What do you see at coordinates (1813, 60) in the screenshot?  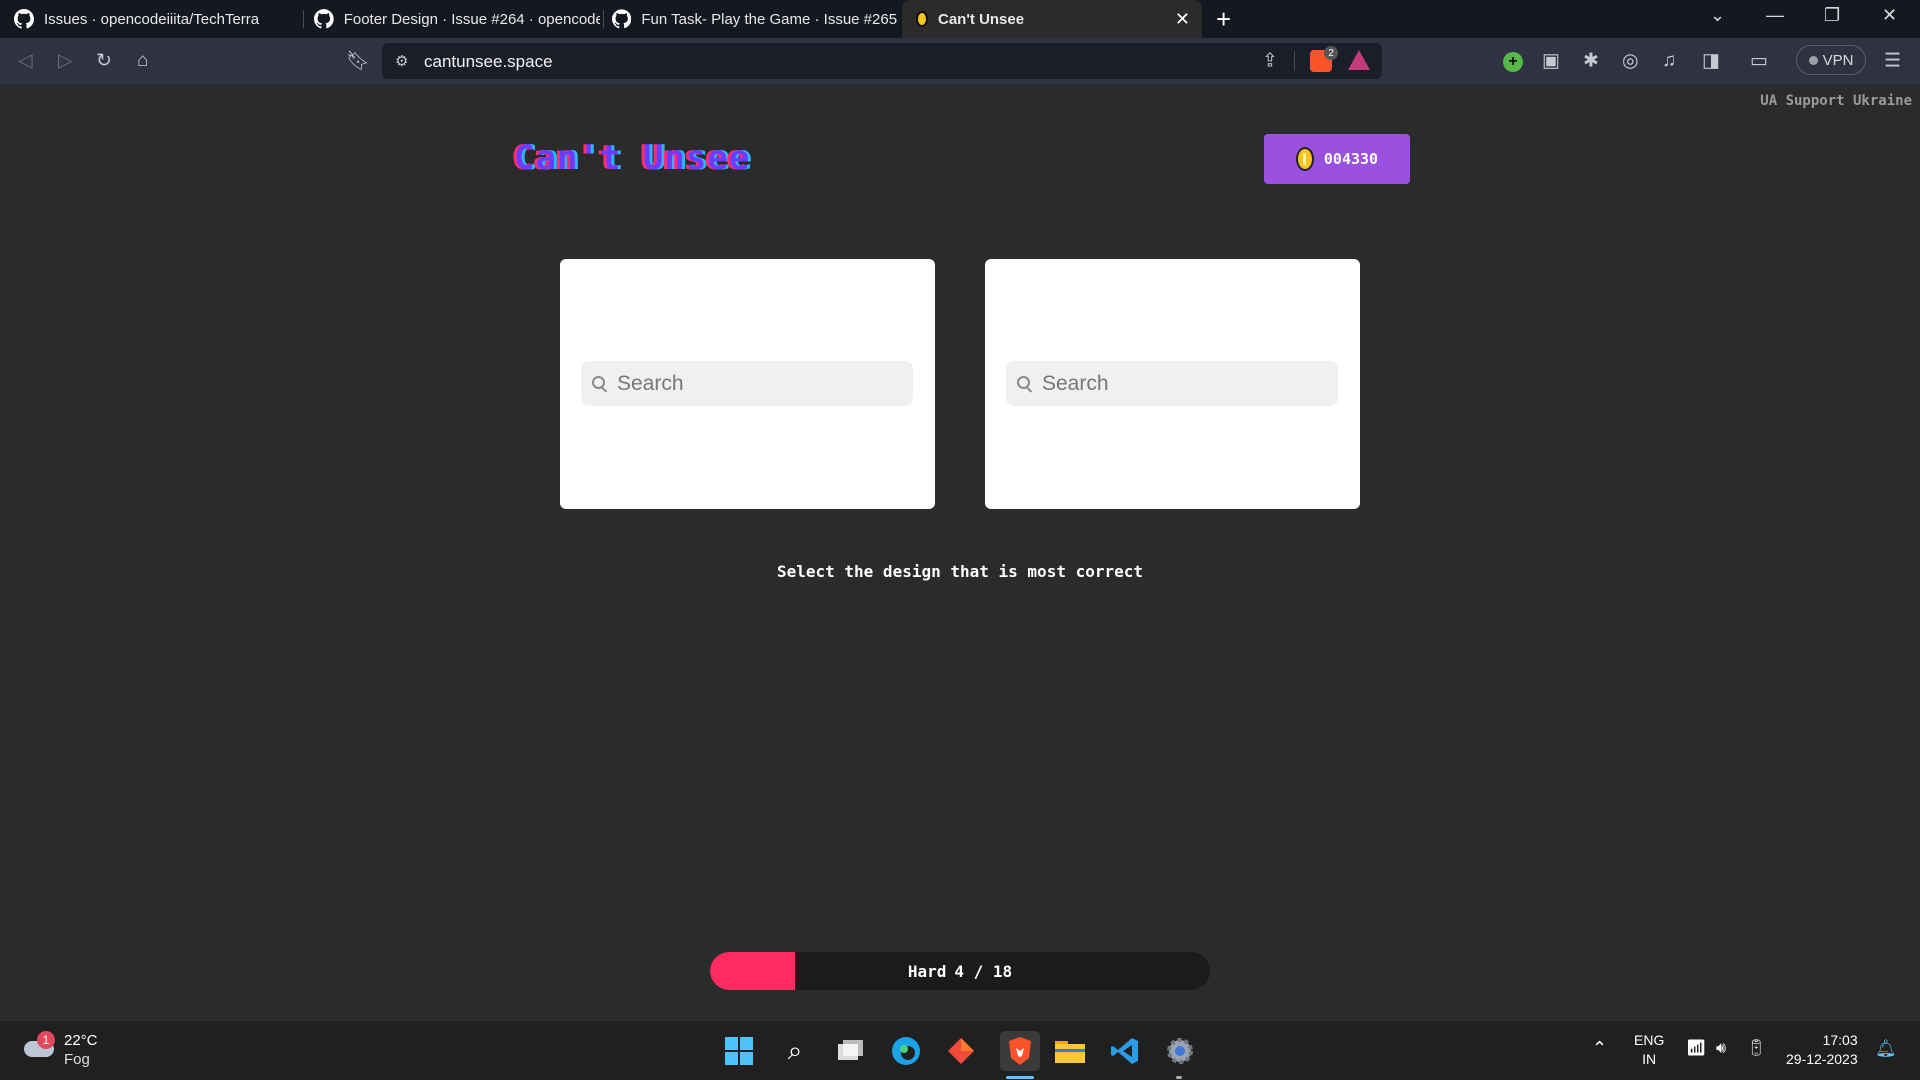 I see `vpn-status-icon` at bounding box center [1813, 60].